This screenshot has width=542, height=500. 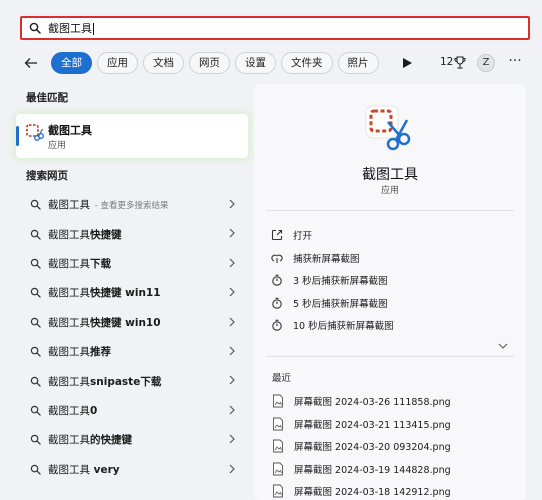 What do you see at coordinates (307, 63) in the screenshot?
I see `tab-folders: 文件夹` at bounding box center [307, 63].